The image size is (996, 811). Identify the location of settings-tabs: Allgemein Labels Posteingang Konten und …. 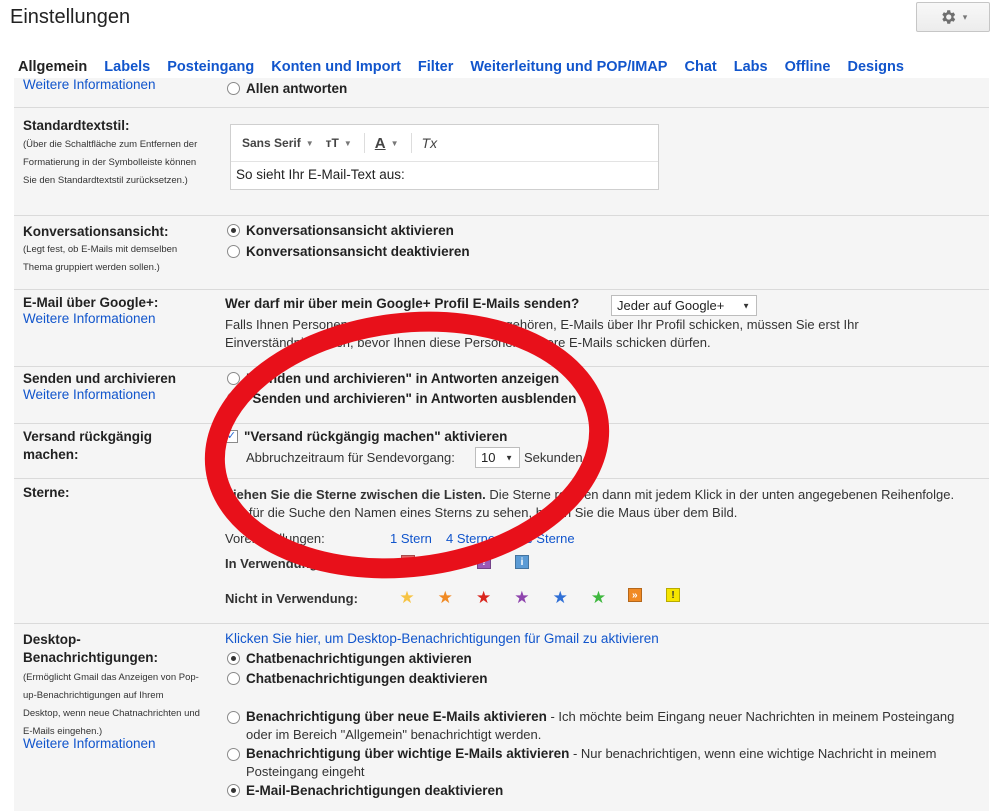
(469, 67).